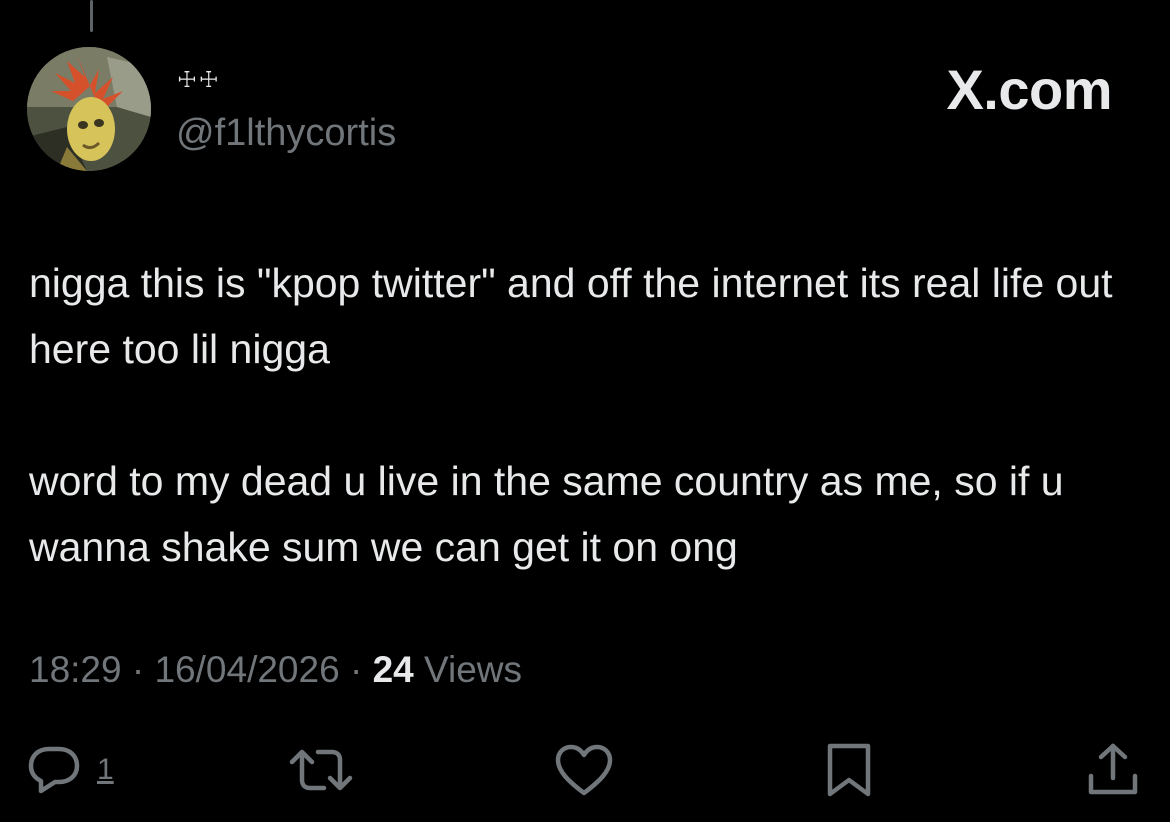 This screenshot has width=1170, height=822. I want to click on avatar-image, so click(89, 109).